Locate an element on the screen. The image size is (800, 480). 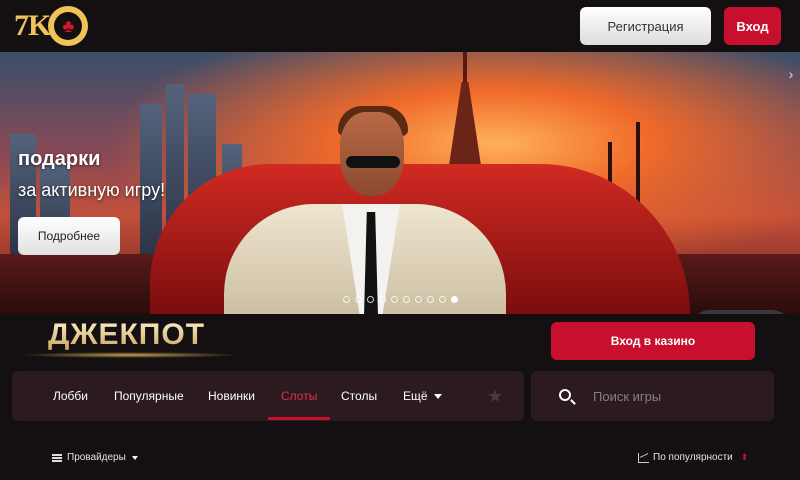
more-button: Подробнее is located at coordinates (69, 236).